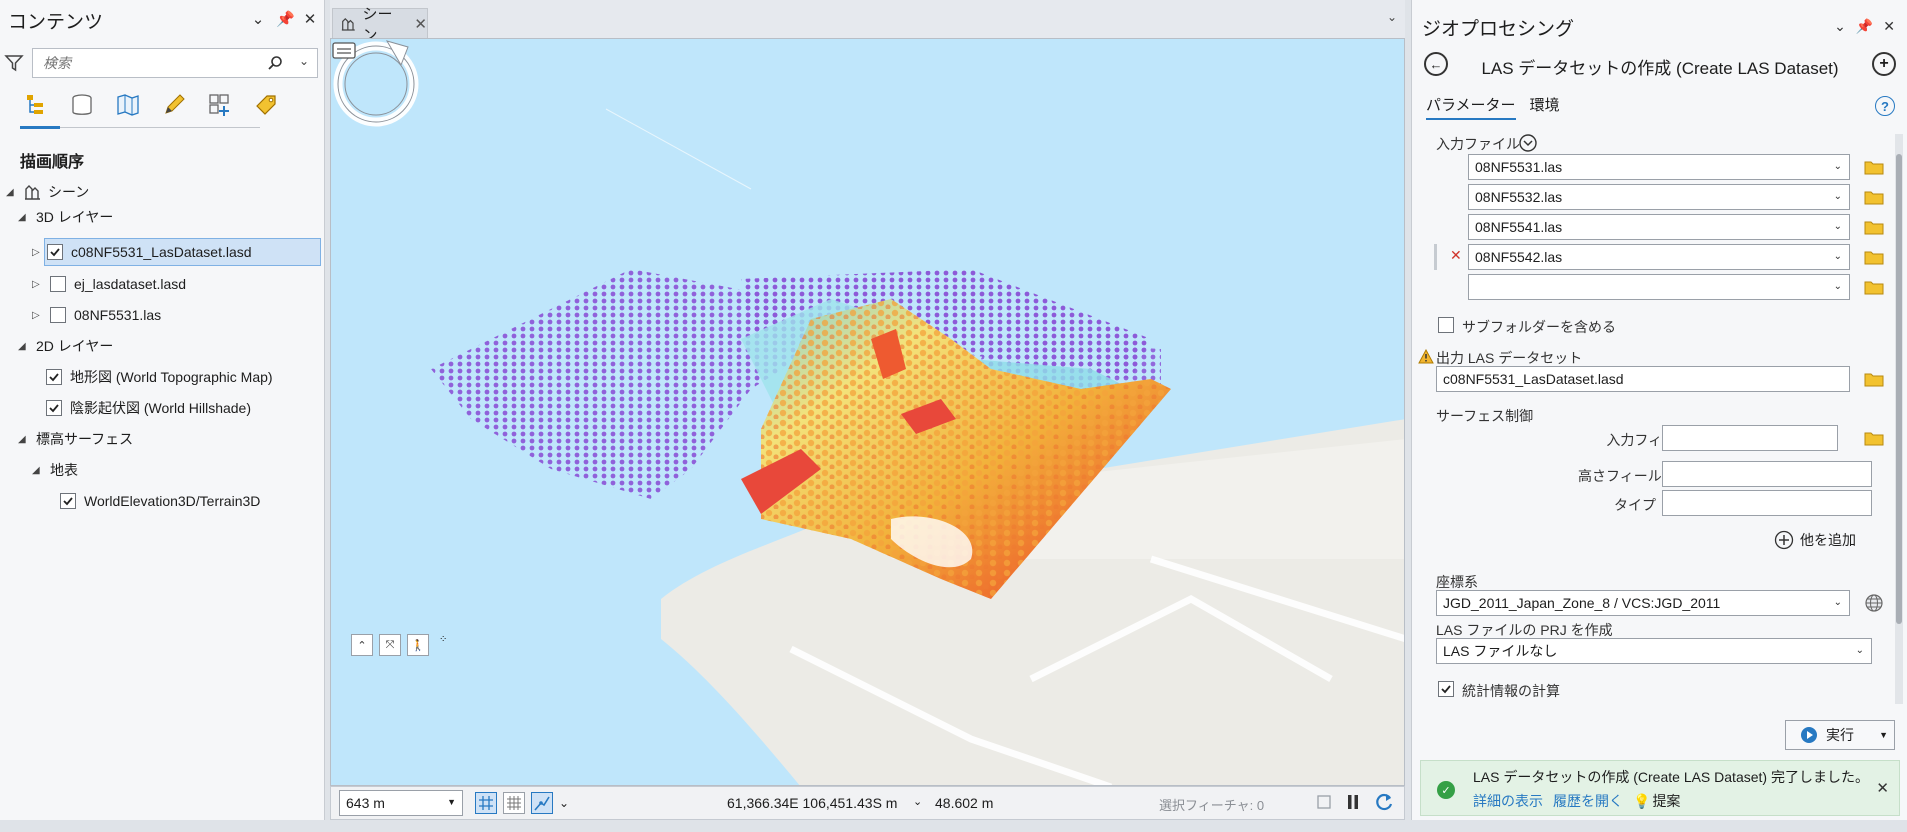 The width and height of the screenshot is (1907, 832). Describe the element at coordinates (486, 803) in the screenshot. I see `grid-snap-icon` at that location.